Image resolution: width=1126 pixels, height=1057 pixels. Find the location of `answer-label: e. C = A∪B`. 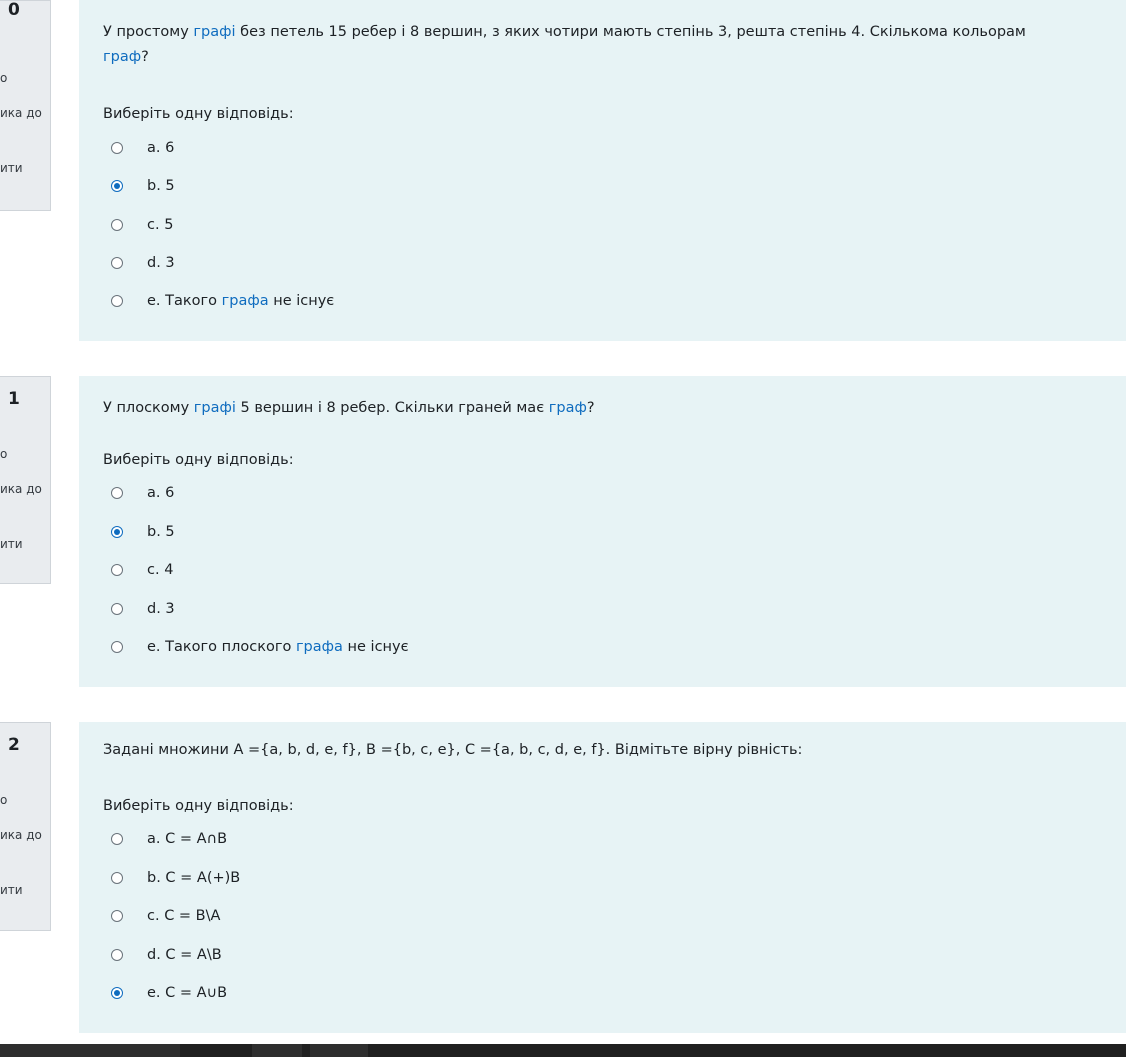

answer-label: e. C = A∪B is located at coordinates (187, 993).